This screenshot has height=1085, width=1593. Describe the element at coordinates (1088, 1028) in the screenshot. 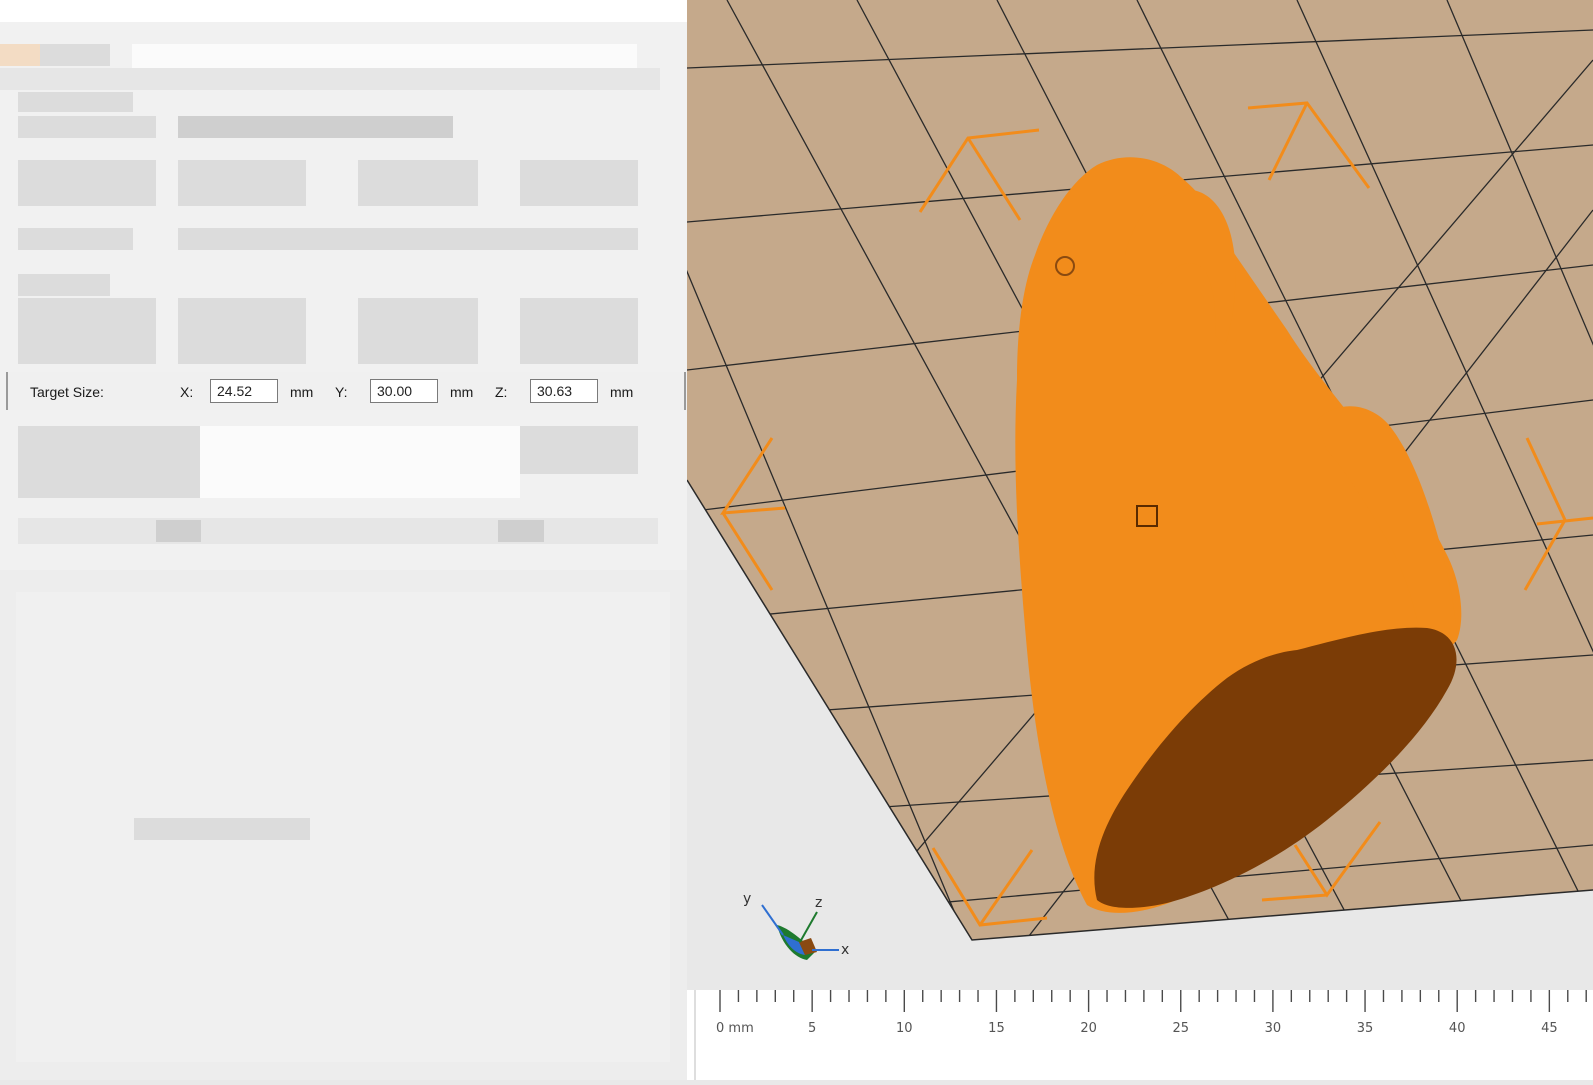

I see `ruler-tick-label: 20` at that location.